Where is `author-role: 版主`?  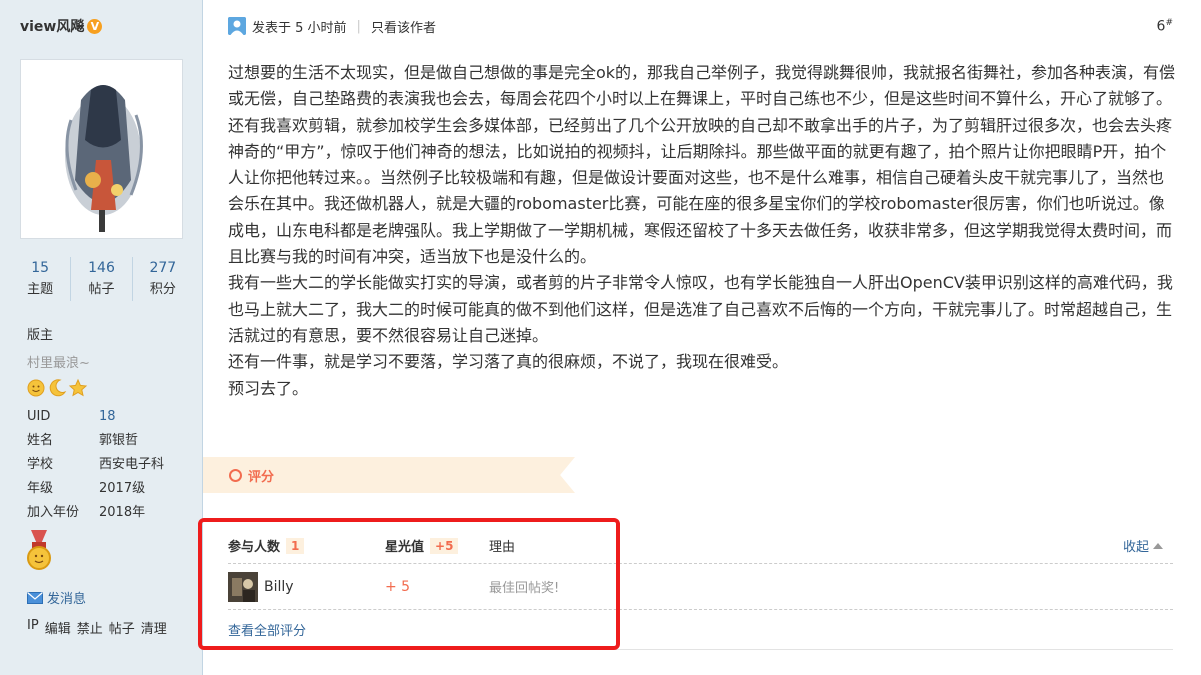
author-role: 版主 is located at coordinates (40, 333).